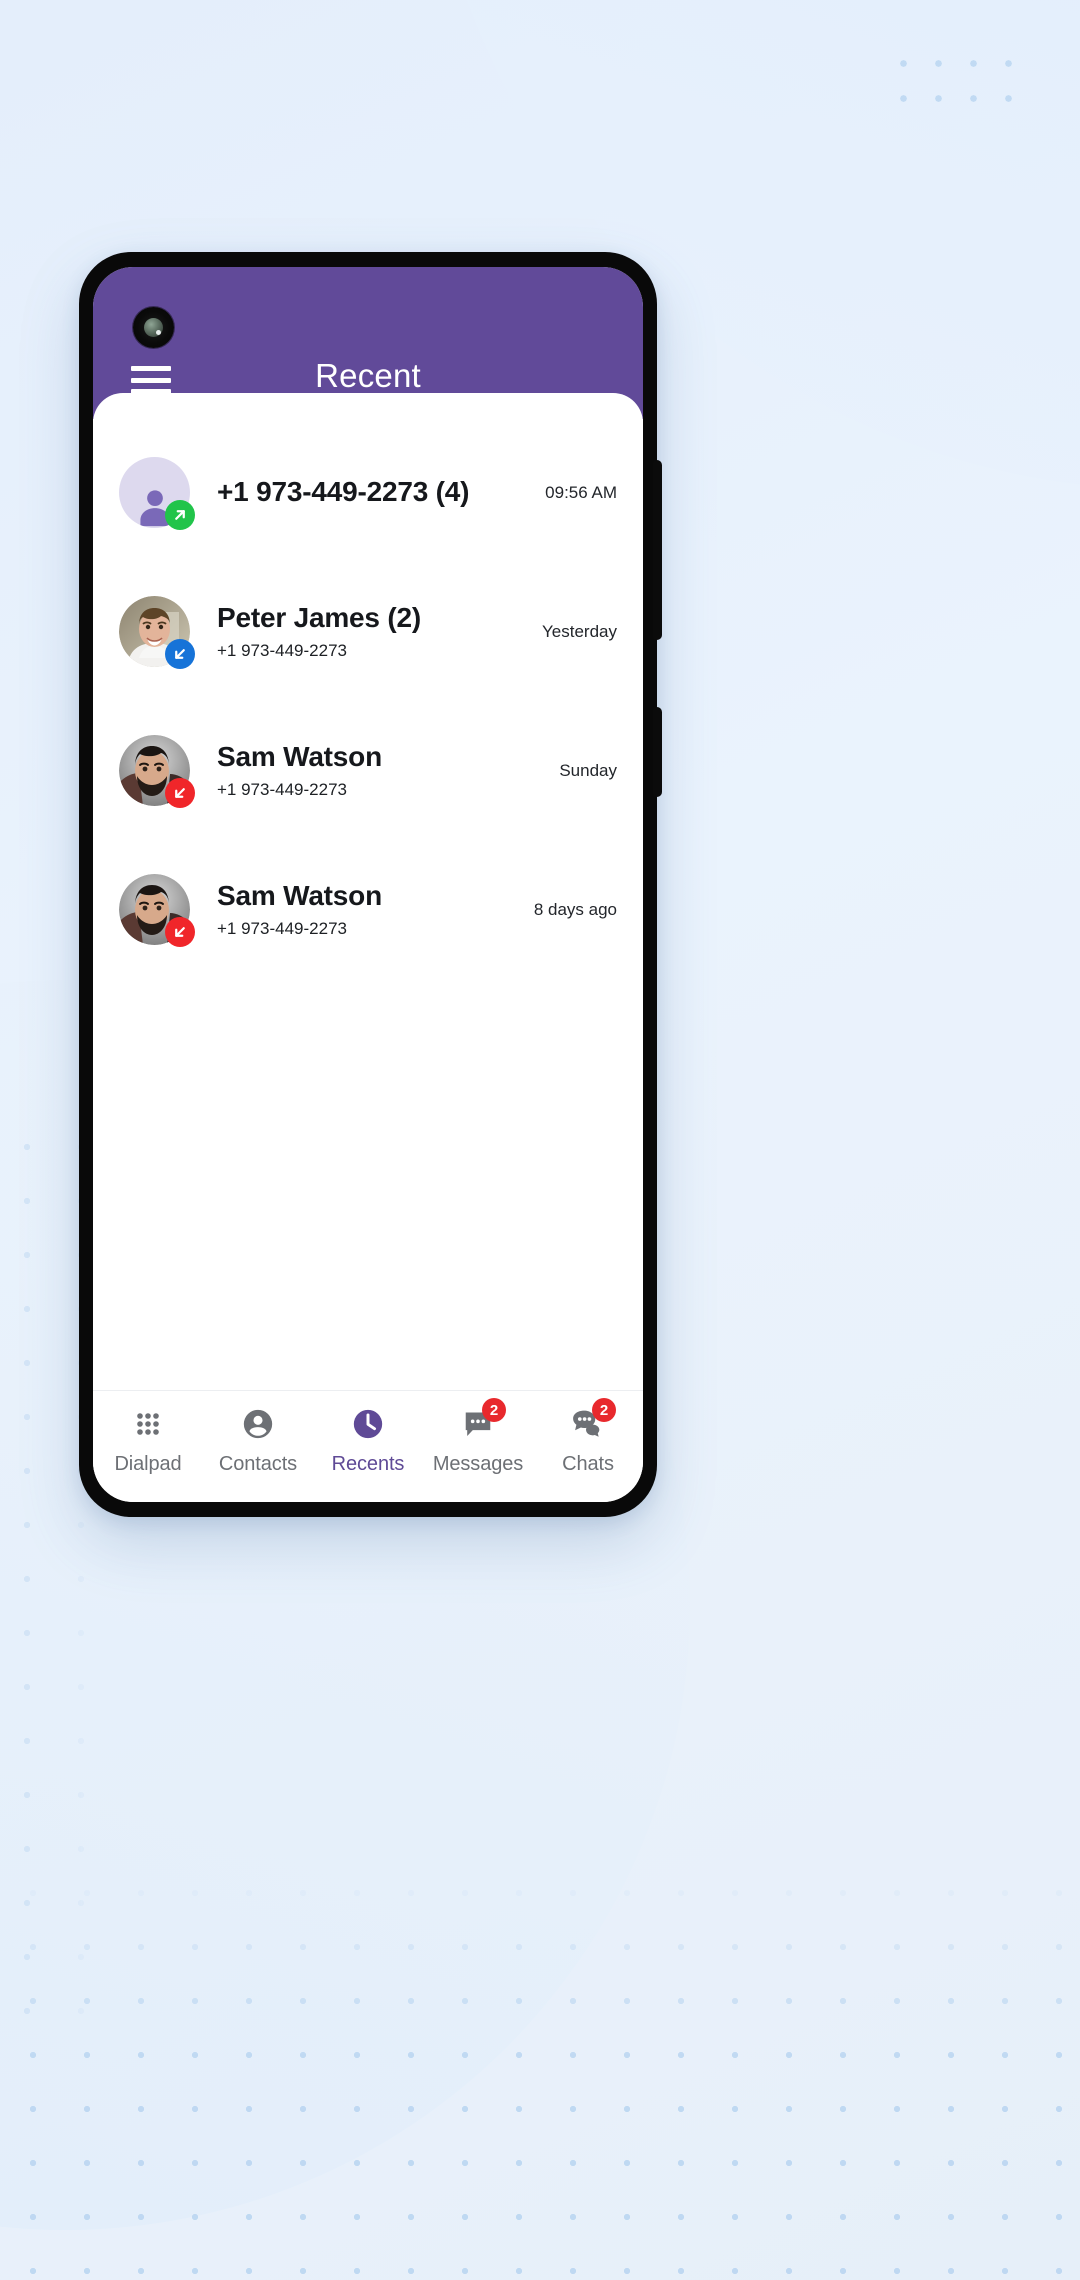  Describe the element at coordinates (180, 654) in the screenshot. I see `arrow-down-left-icon` at that location.